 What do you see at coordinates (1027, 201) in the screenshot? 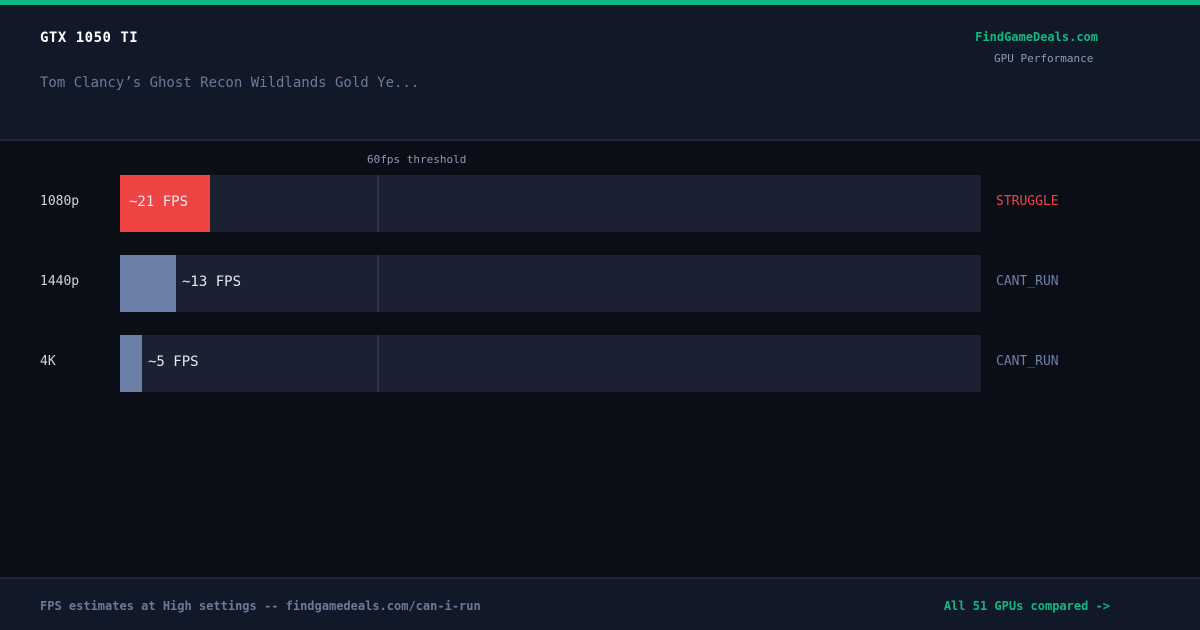
I see `status-badge: STRUGGLE` at bounding box center [1027, 201].